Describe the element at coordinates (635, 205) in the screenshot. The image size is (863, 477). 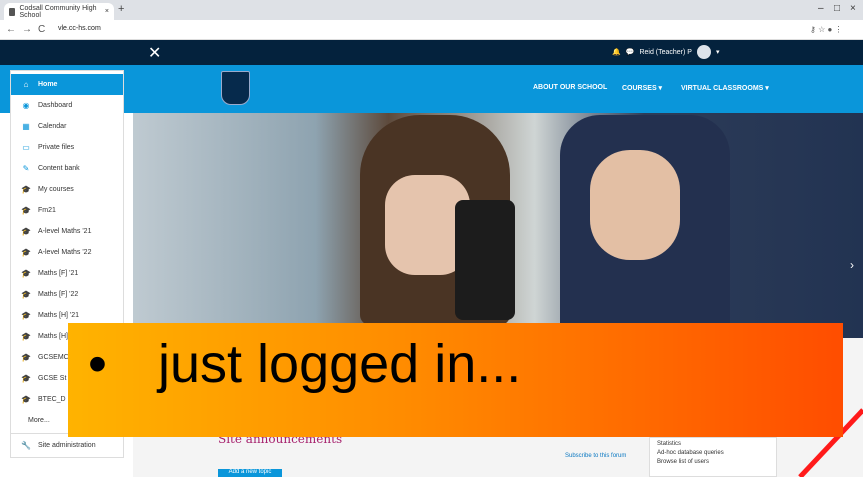
I see `hero-student-boy-face` at that location.